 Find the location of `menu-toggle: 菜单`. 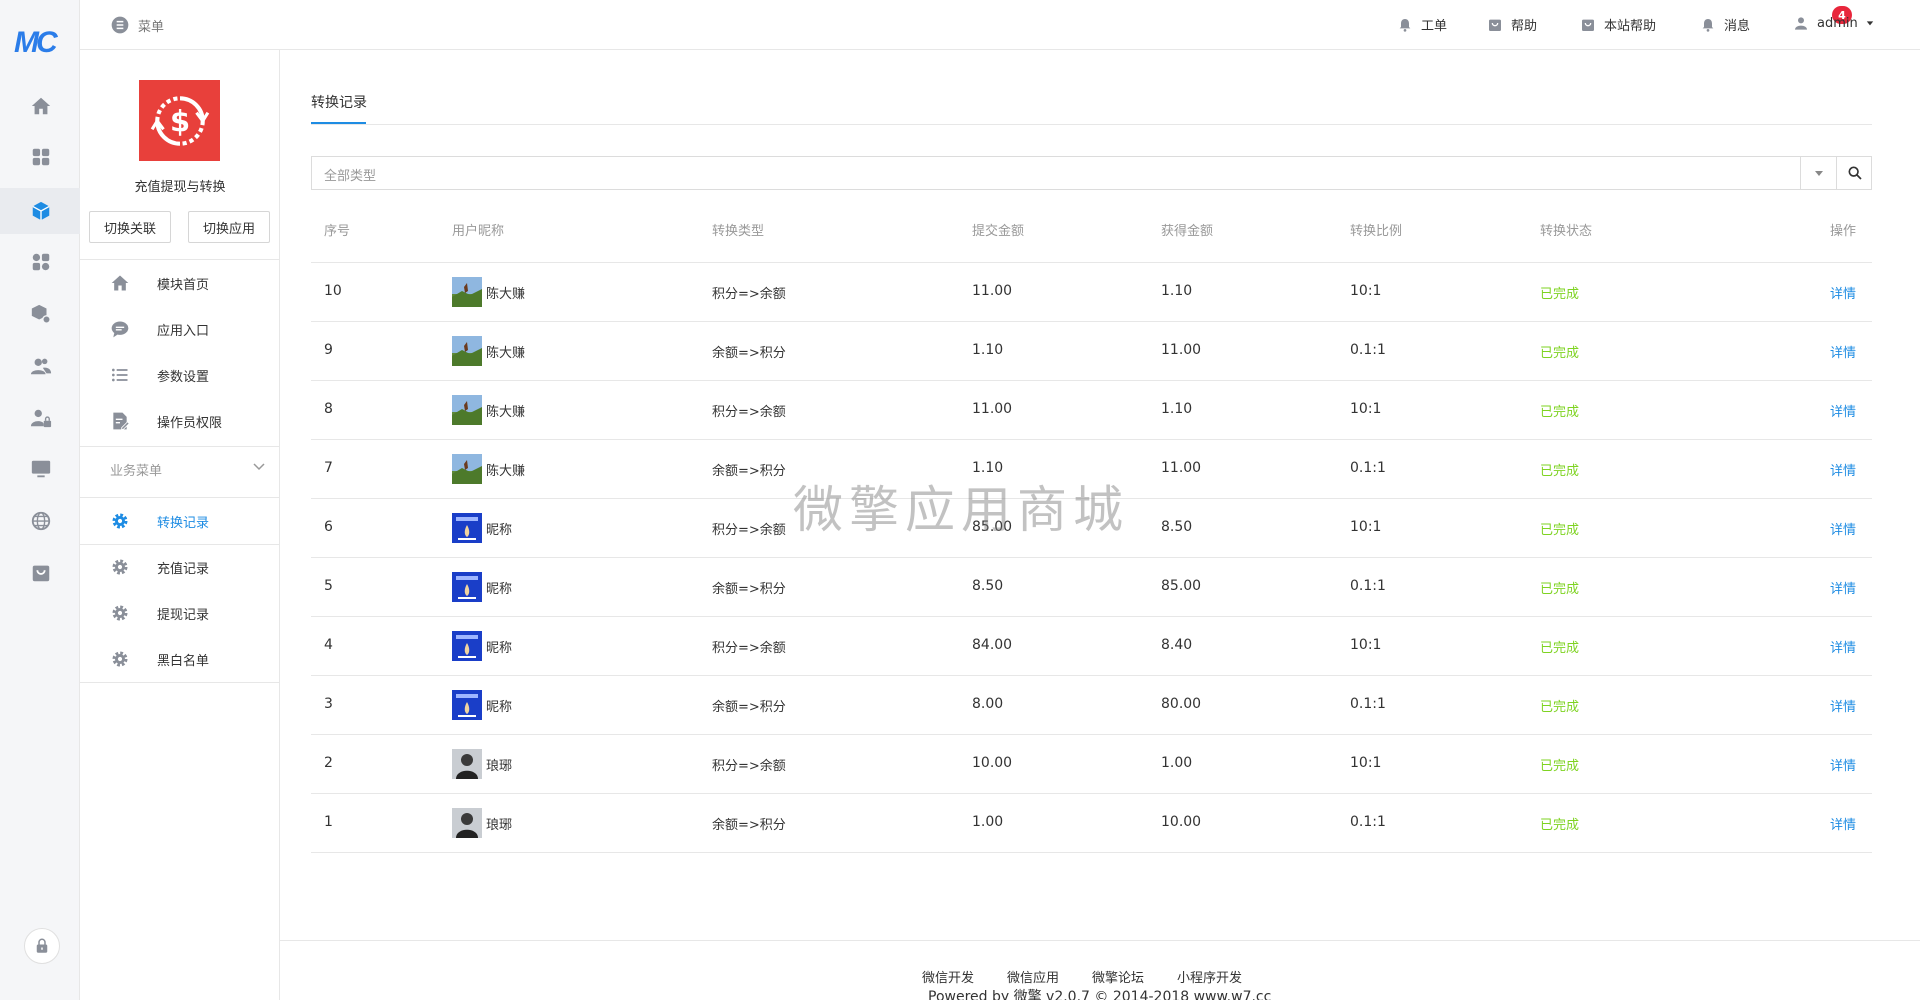

menu-toggle: 菜单 is located at coordinates (137, 25).